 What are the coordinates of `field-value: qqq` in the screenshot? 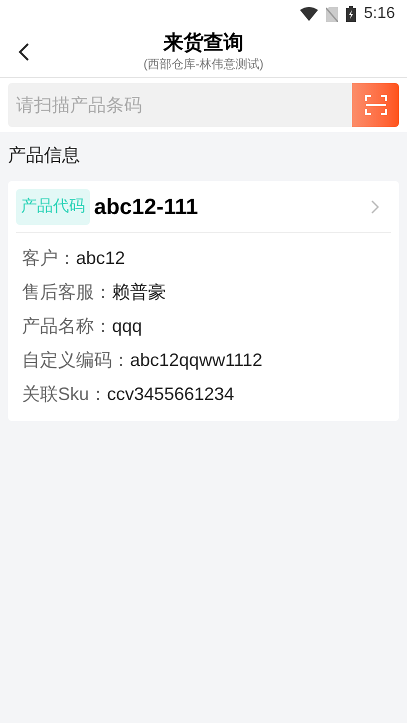 It's located at (127, 326).